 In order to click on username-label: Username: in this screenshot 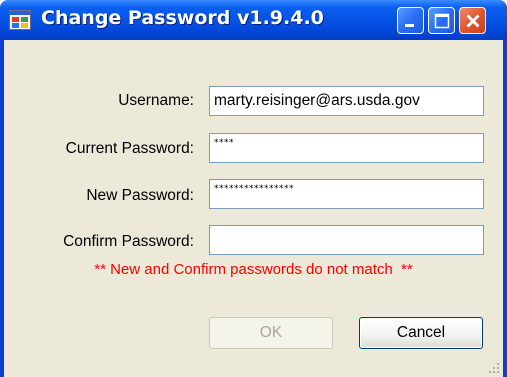, I will do `click(156, 100)`.